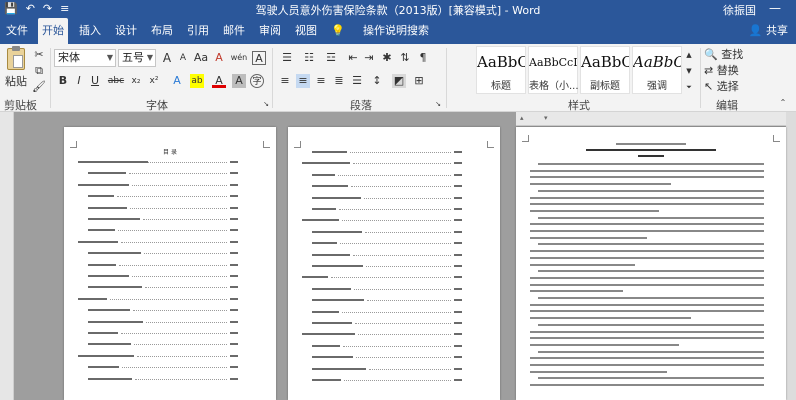 Image resolution: width=796 pixels, height=400 pixels. What do you see at coordinates (239, 58) in the screenshot?
I see `phonetic-guide-button: wén` at bounding box center [239, 58].